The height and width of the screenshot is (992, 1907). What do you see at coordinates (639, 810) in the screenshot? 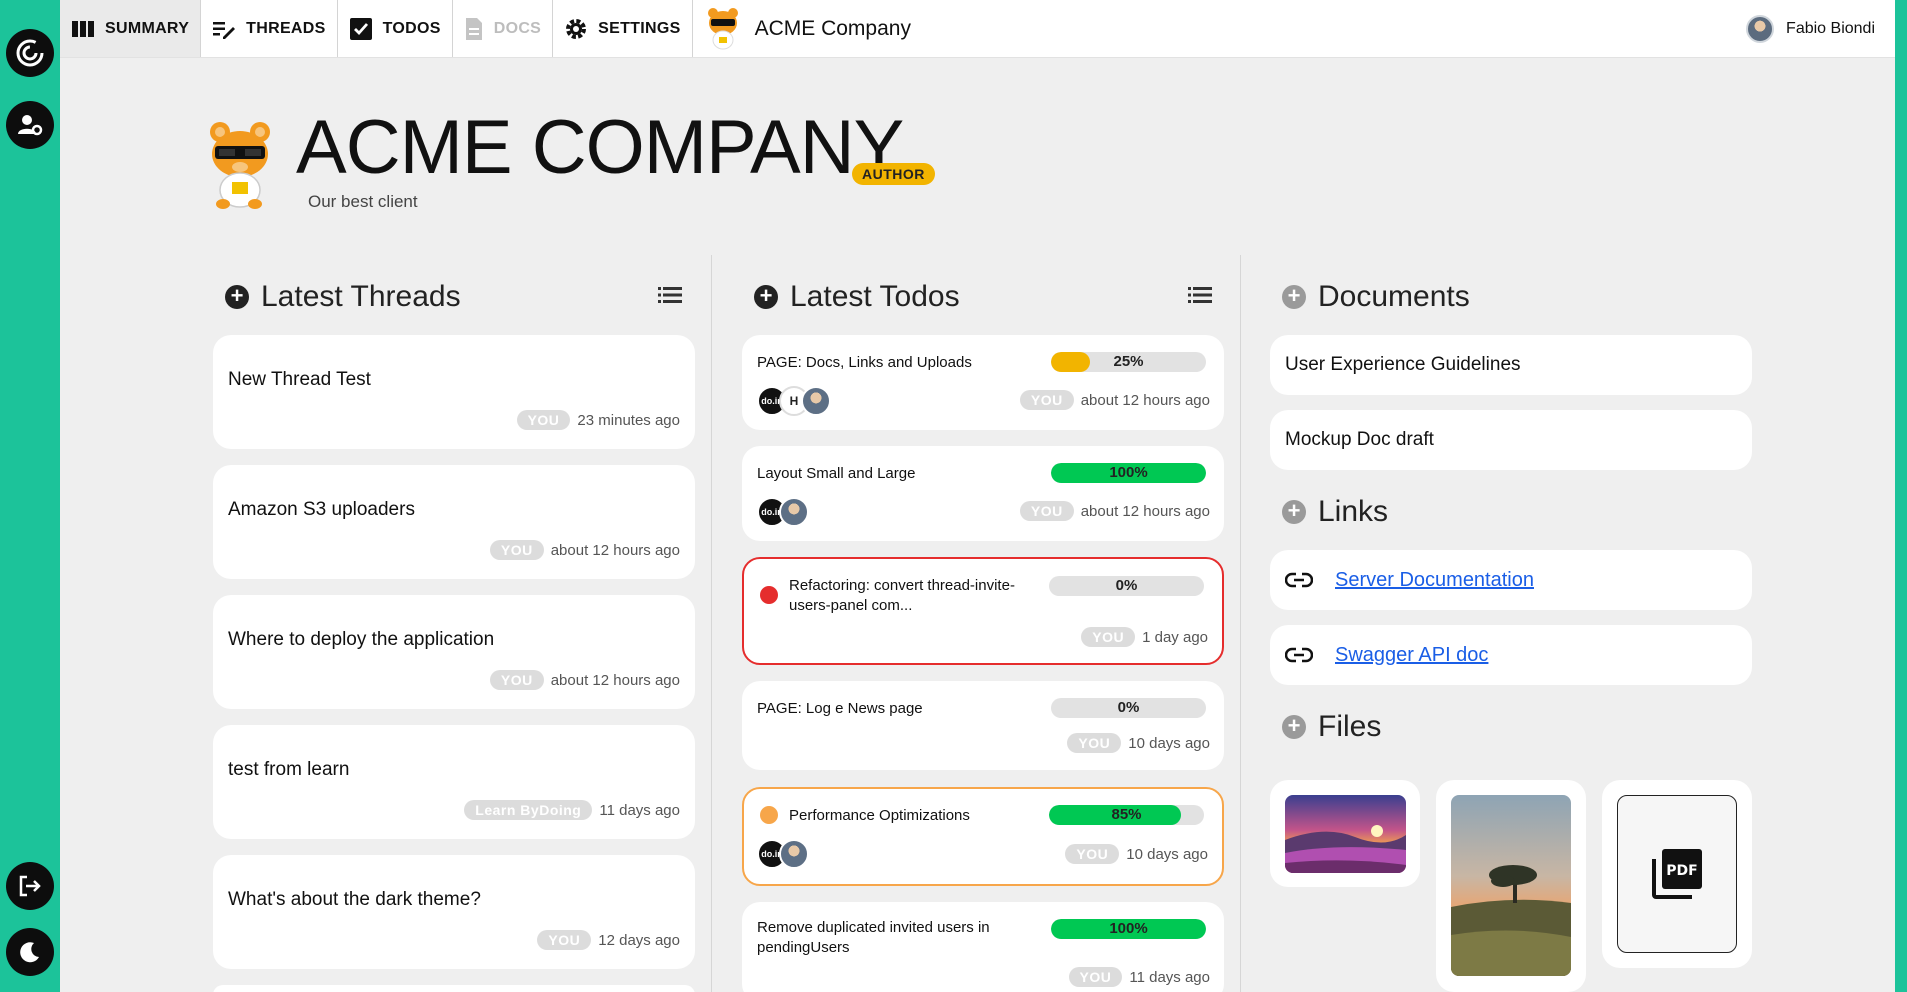
I see `thread-time: 11 days ago` at bounding box center [639, 810].